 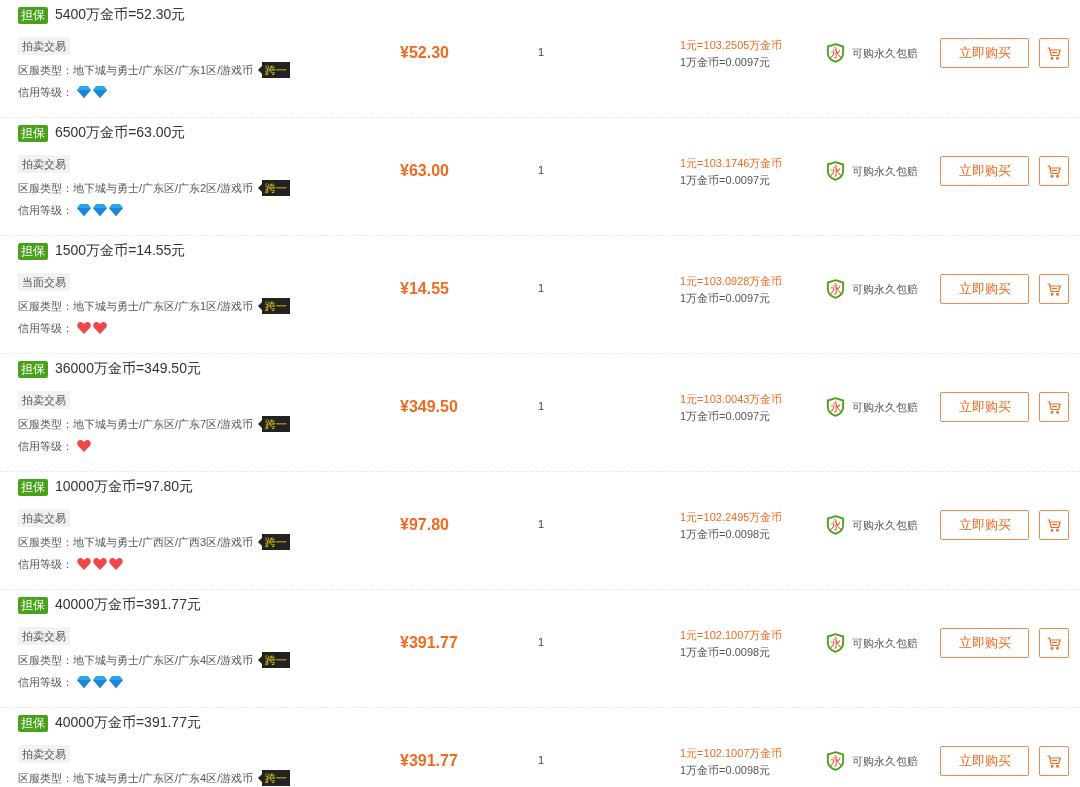 What do you see at coordinates (731, 163) in the screenshot?
I see `exchange-ratio: 1元=103.1746万金币` at bounding box center [731, 163].